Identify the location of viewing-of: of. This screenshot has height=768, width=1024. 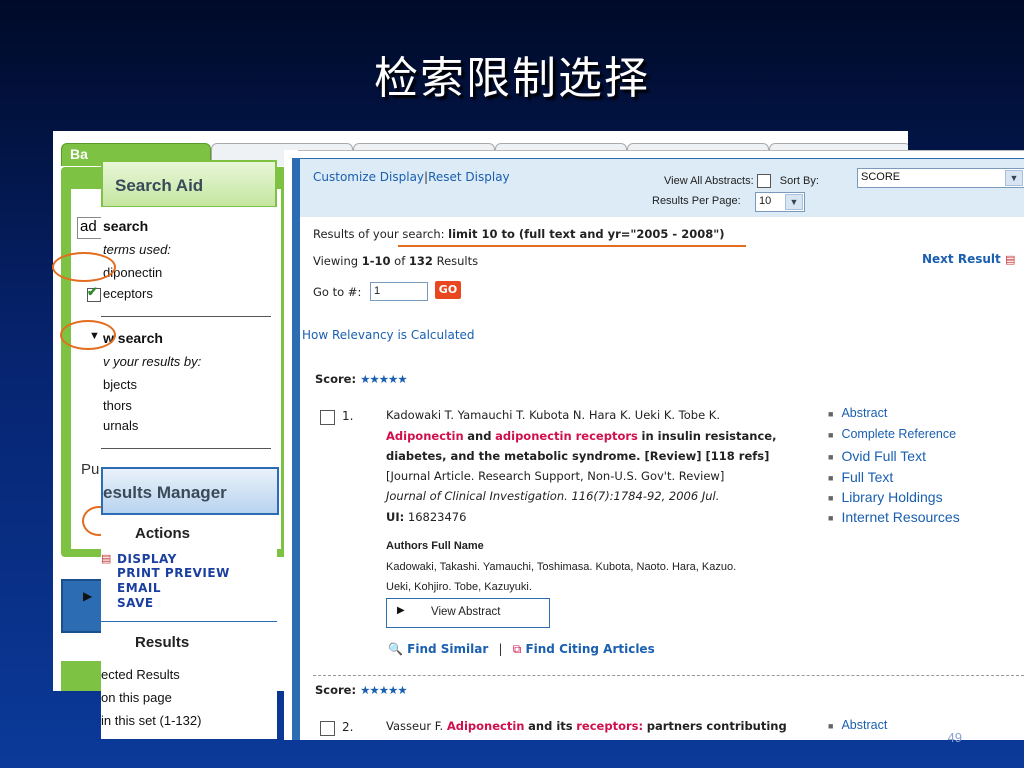
(400, 261).